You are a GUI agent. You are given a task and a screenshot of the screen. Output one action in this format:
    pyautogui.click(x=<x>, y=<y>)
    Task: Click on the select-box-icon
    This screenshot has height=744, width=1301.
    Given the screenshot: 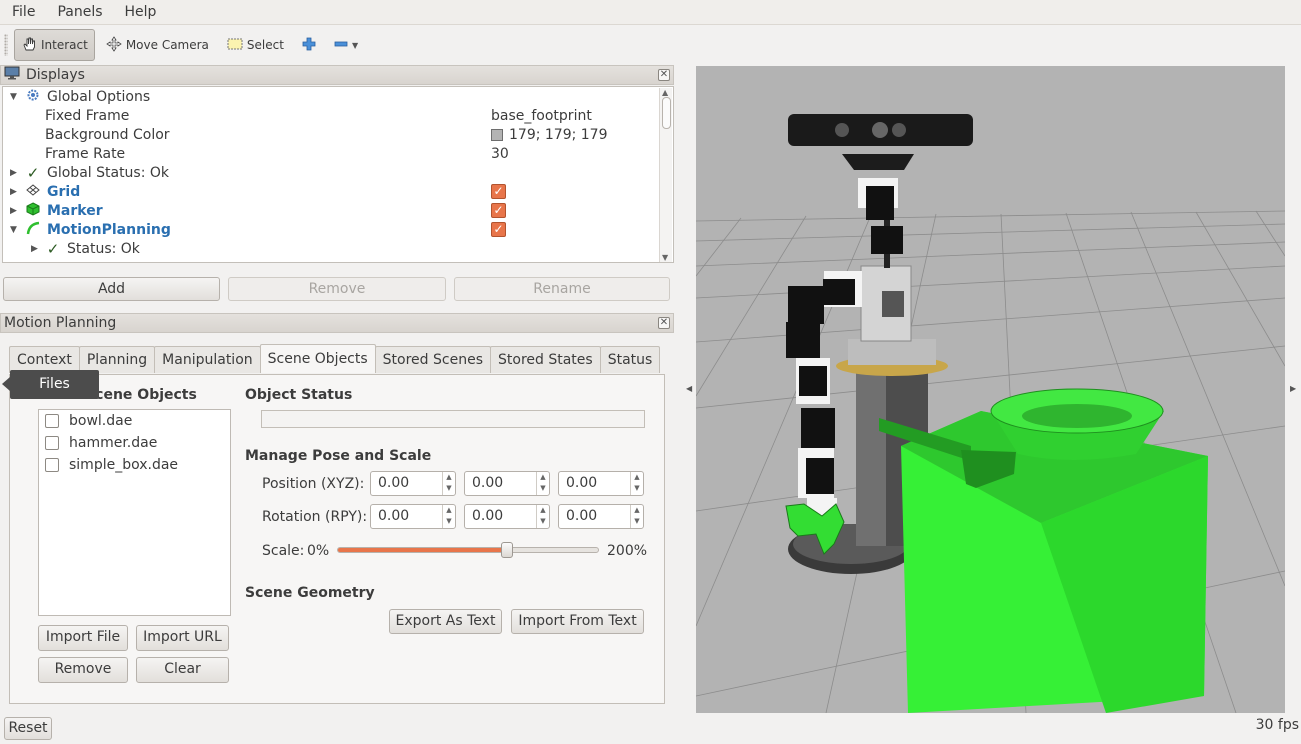 What is the action you would take?
    pyautogui.click(x=235, y=45)
    